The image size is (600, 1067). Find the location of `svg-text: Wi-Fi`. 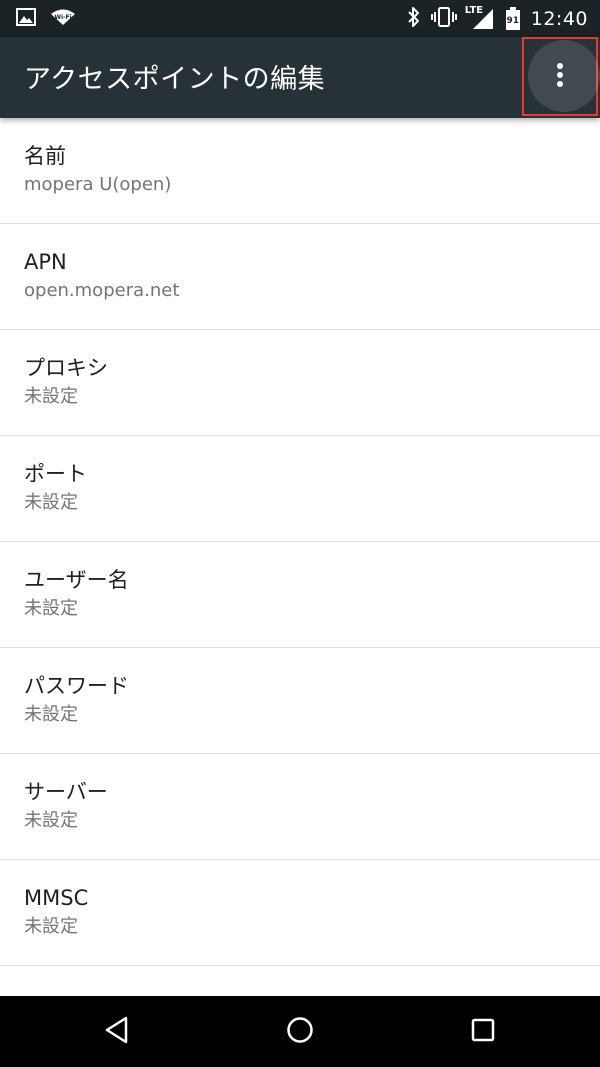

svg-text: Wi-Fi is located at coordinates (62, 17).